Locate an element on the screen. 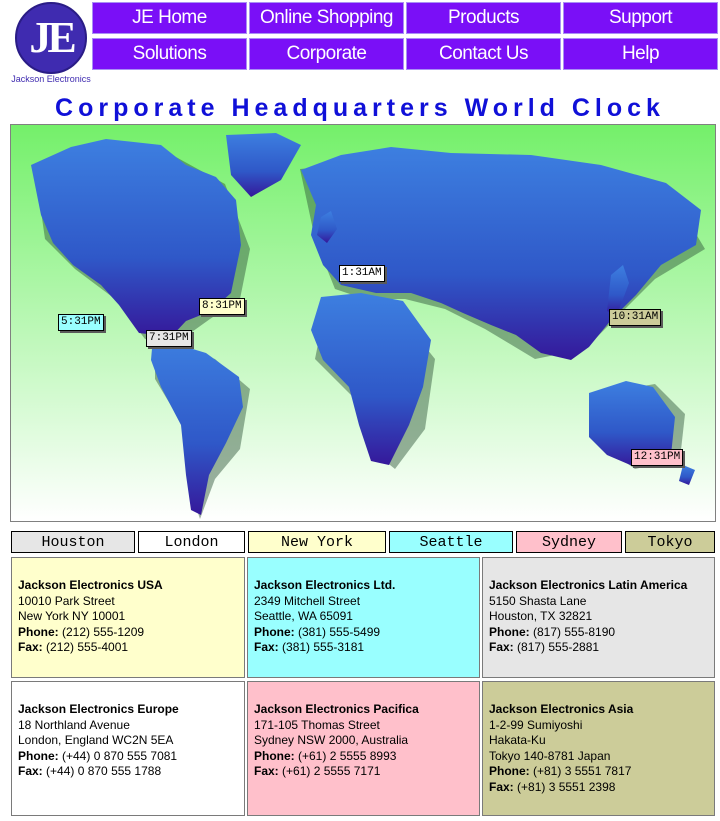 This screenshot has height=821, width=720. office-address-line: 5150 Shasta Lane is located at coordinates (538, 600).